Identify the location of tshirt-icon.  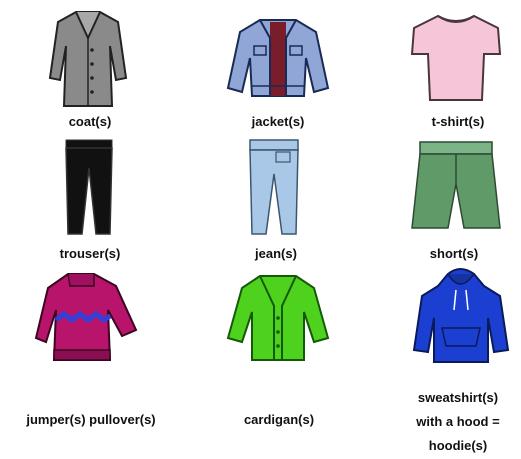
(456, 58).